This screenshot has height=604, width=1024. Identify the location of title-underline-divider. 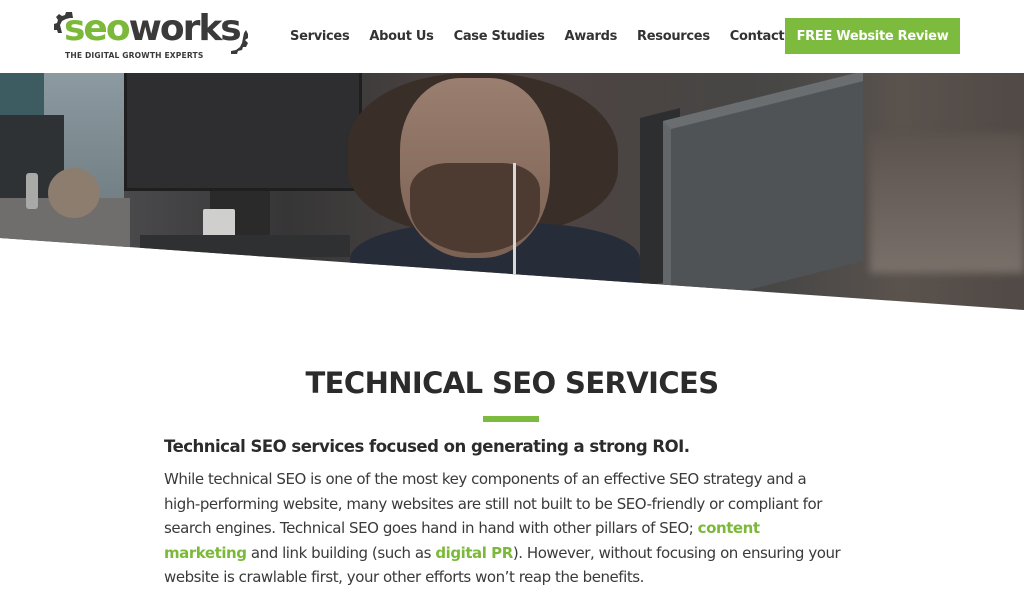
(511, 419).